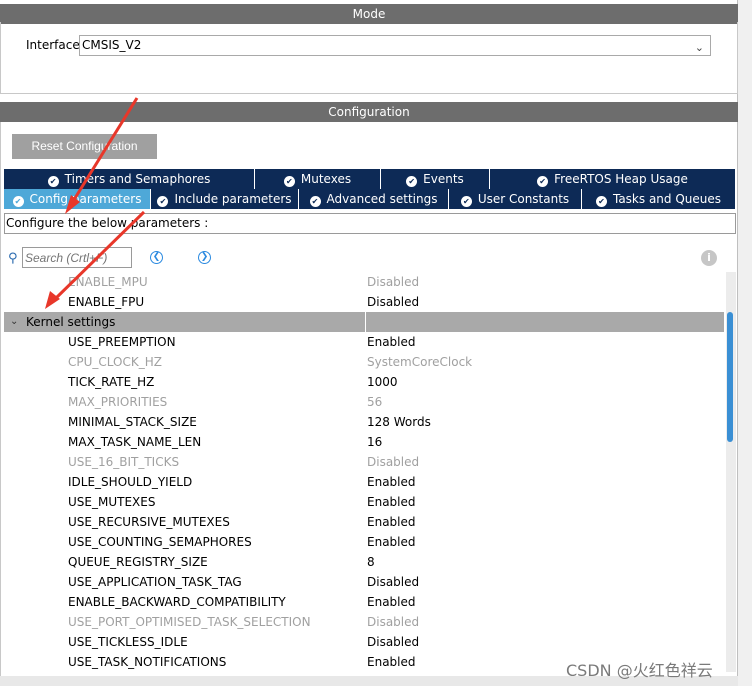  I want to click on param-name: MAX_TASK_NAME_LEN, so click(135, 442).